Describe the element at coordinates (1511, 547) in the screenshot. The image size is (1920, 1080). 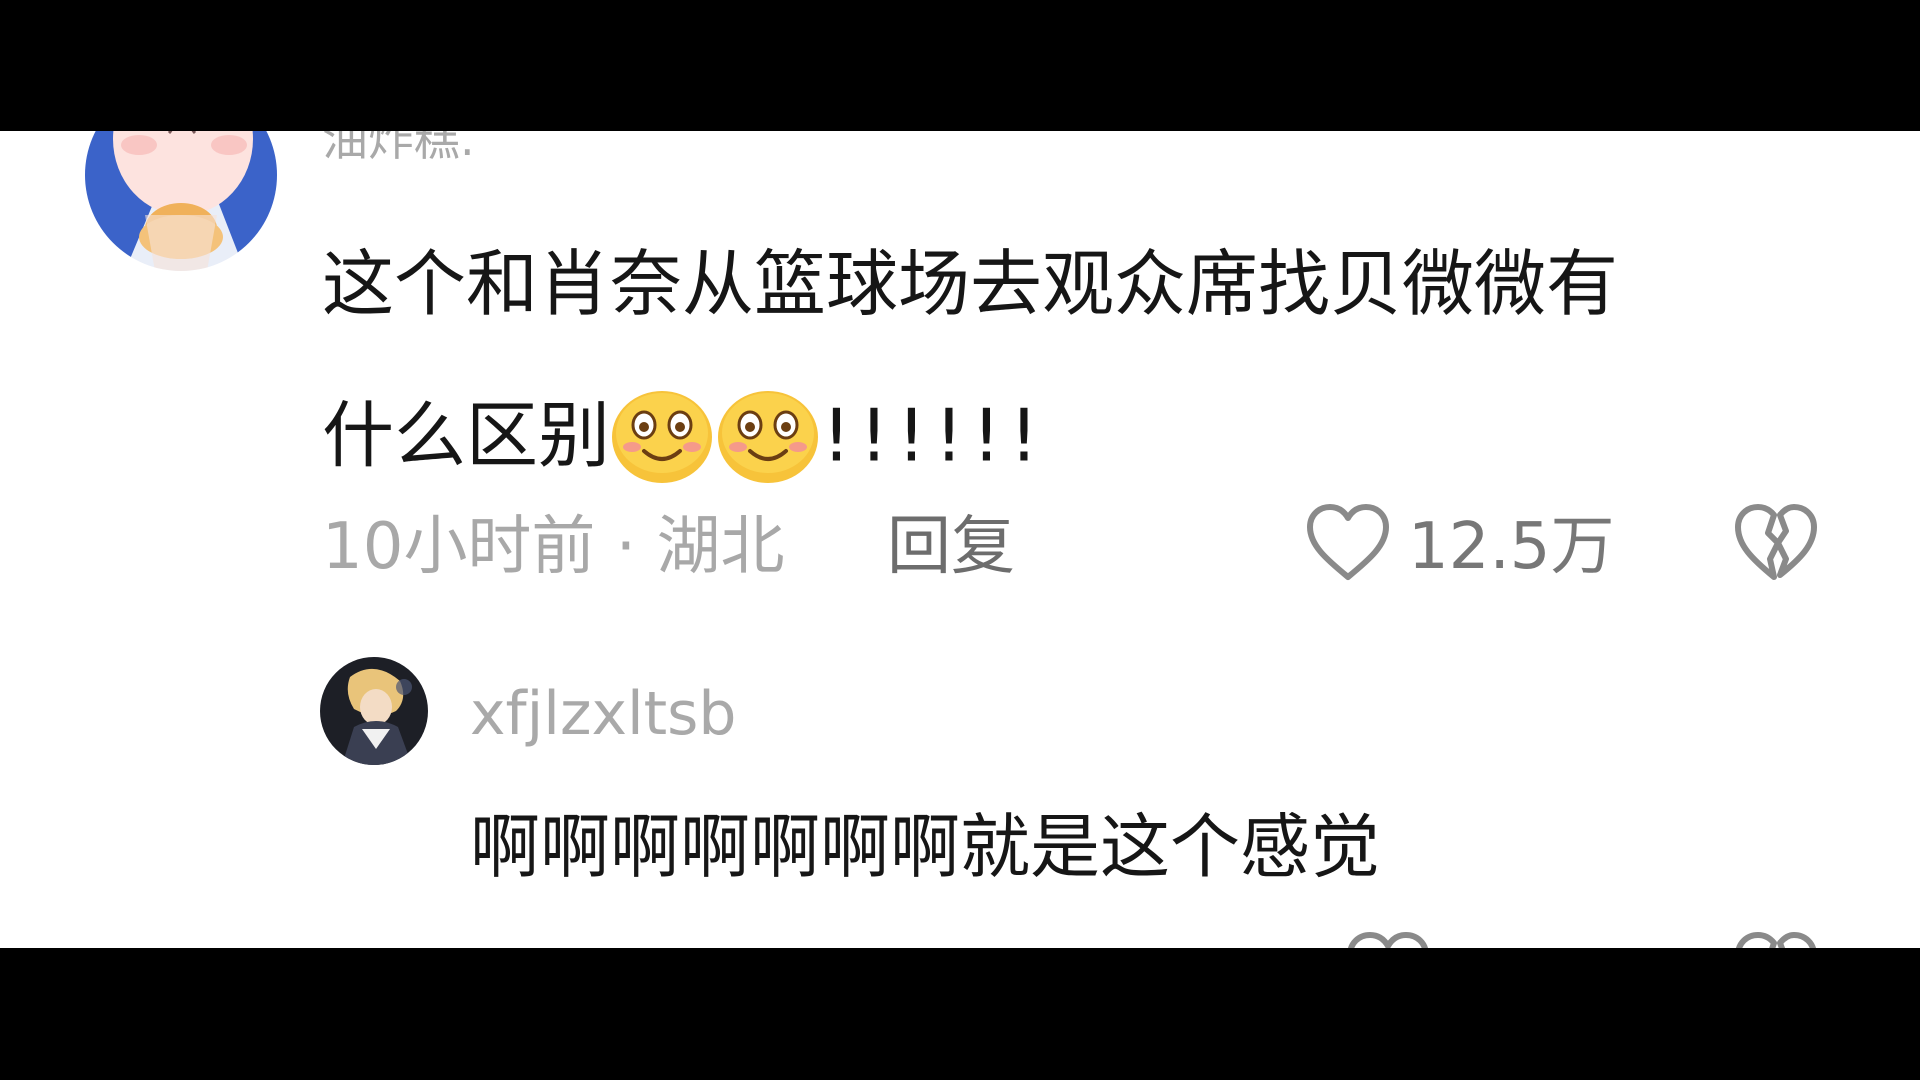
I see `main-comment-like-count: 12.5万` at that location.